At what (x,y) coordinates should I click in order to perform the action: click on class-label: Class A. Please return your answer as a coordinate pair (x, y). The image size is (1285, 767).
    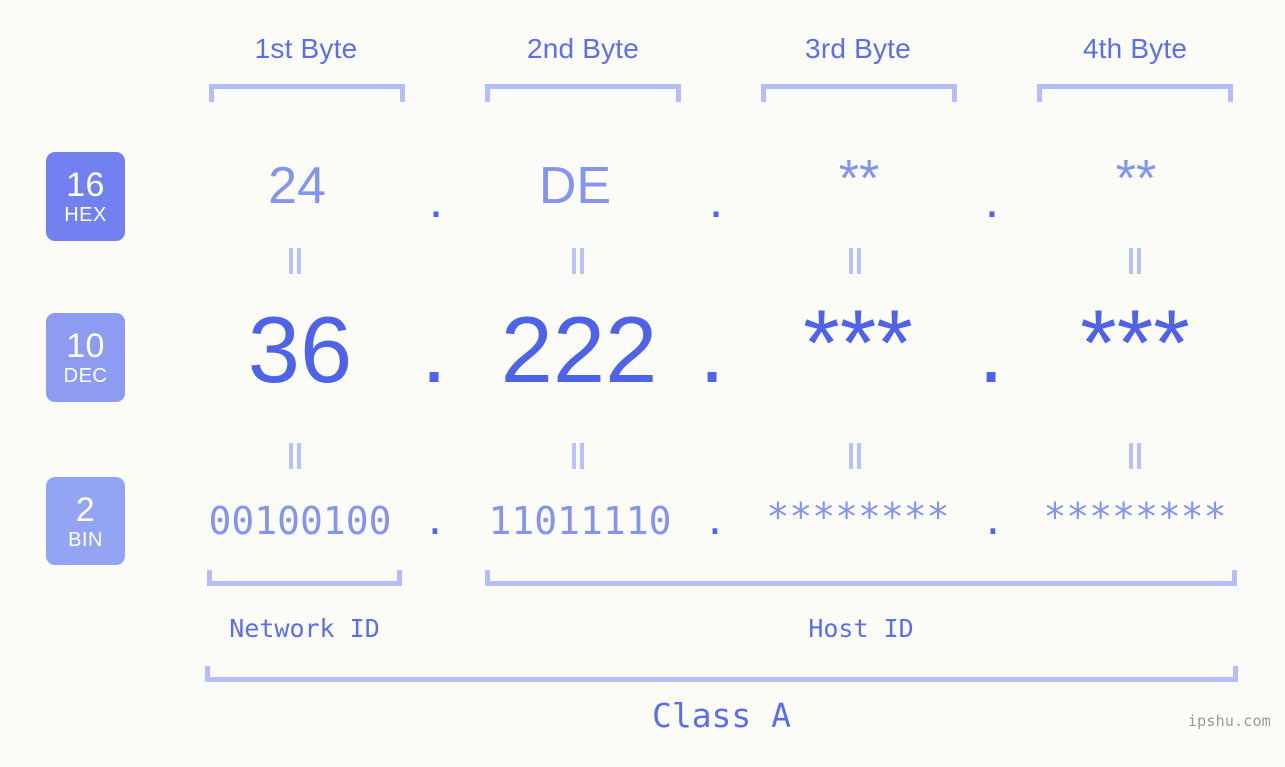
    Looking at the image, I should click on (721, 715).